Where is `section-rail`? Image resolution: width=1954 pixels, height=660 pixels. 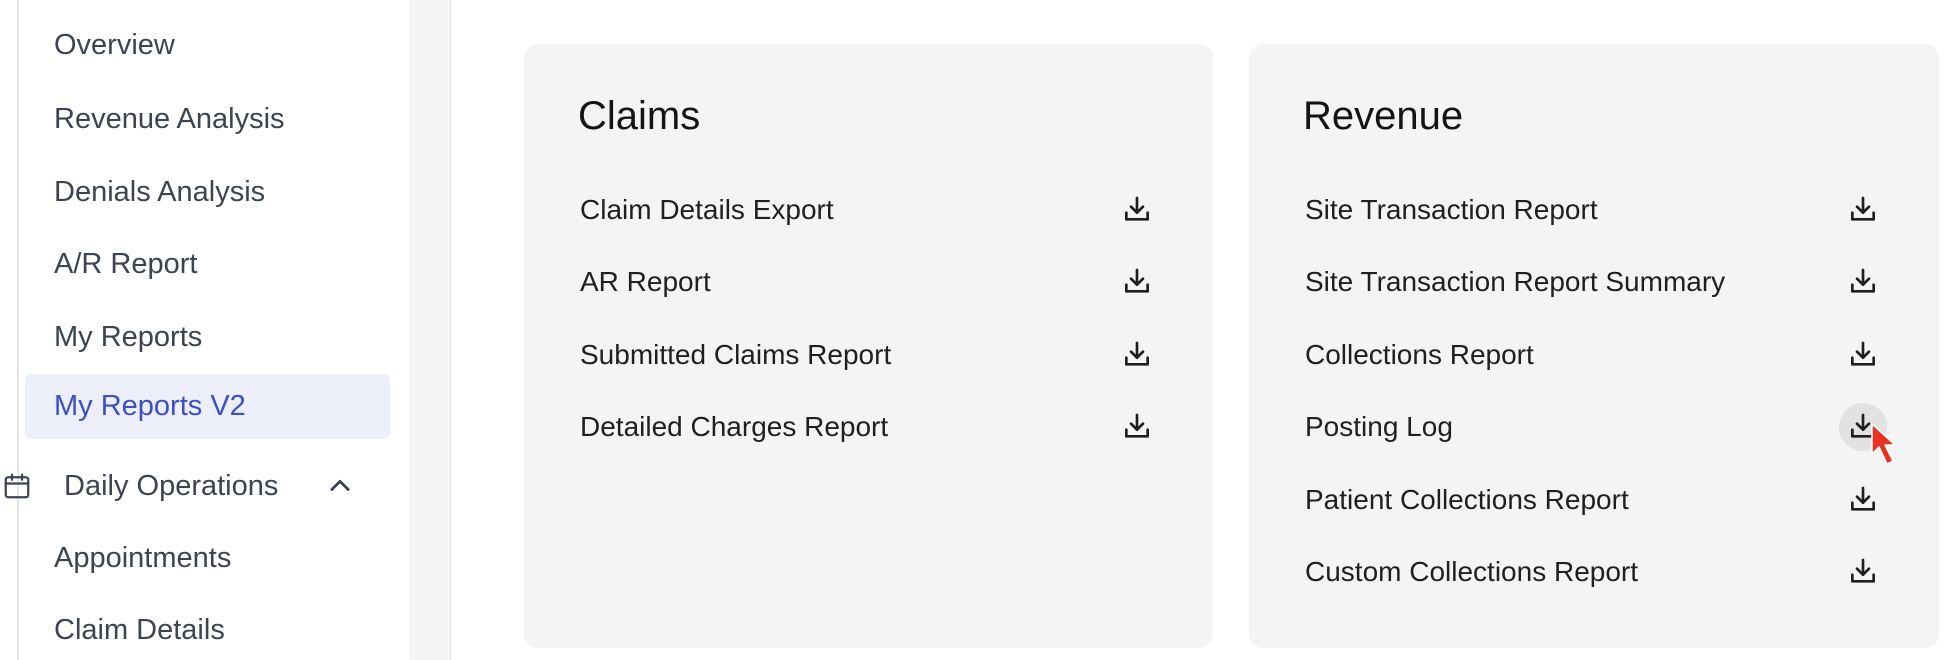 section-rail is located at coordinates (18, 592).